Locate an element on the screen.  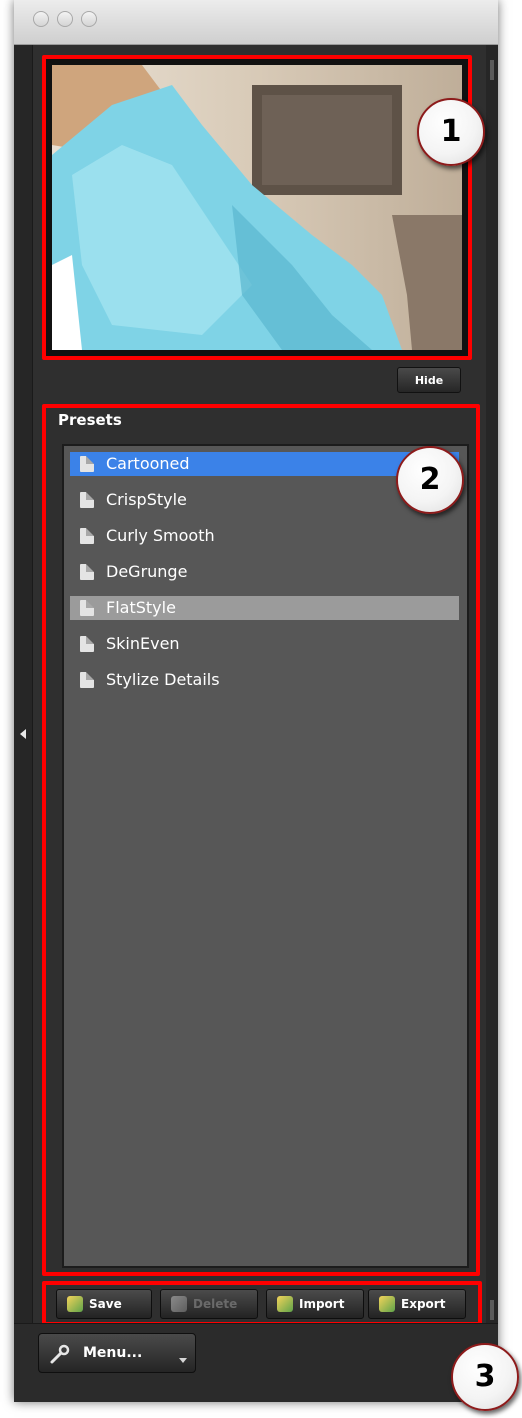
zoom-window-button is located at coordinates (89, 19).